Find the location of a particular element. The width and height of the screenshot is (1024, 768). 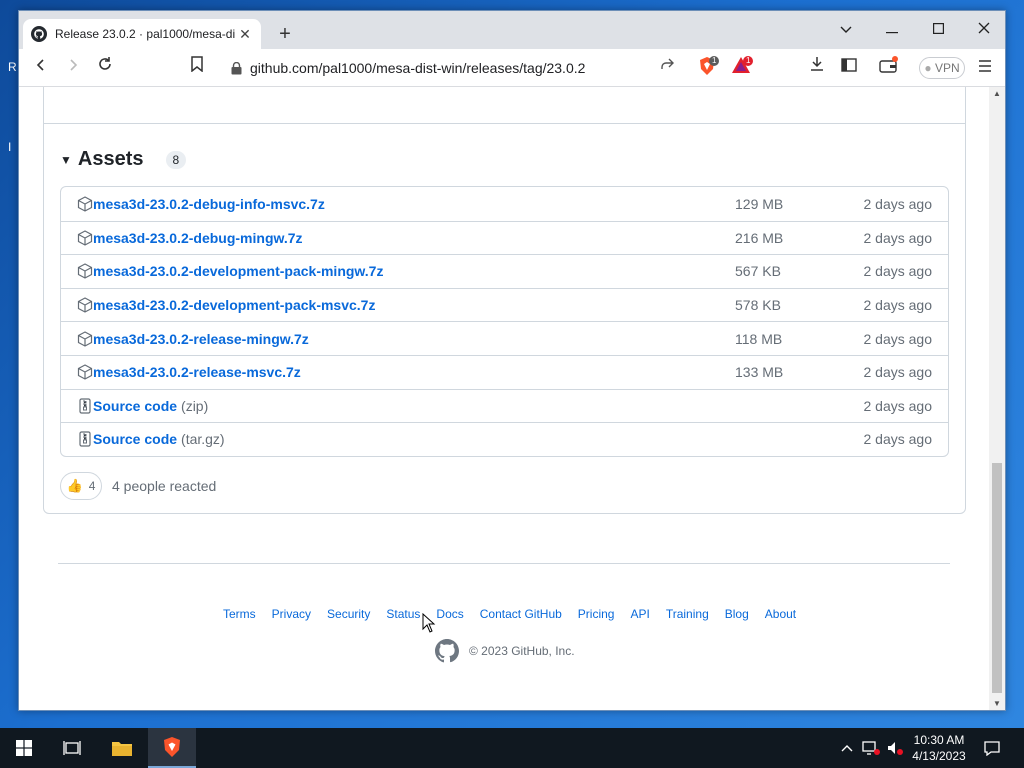

forward-button is located at coordinates (73, 68).